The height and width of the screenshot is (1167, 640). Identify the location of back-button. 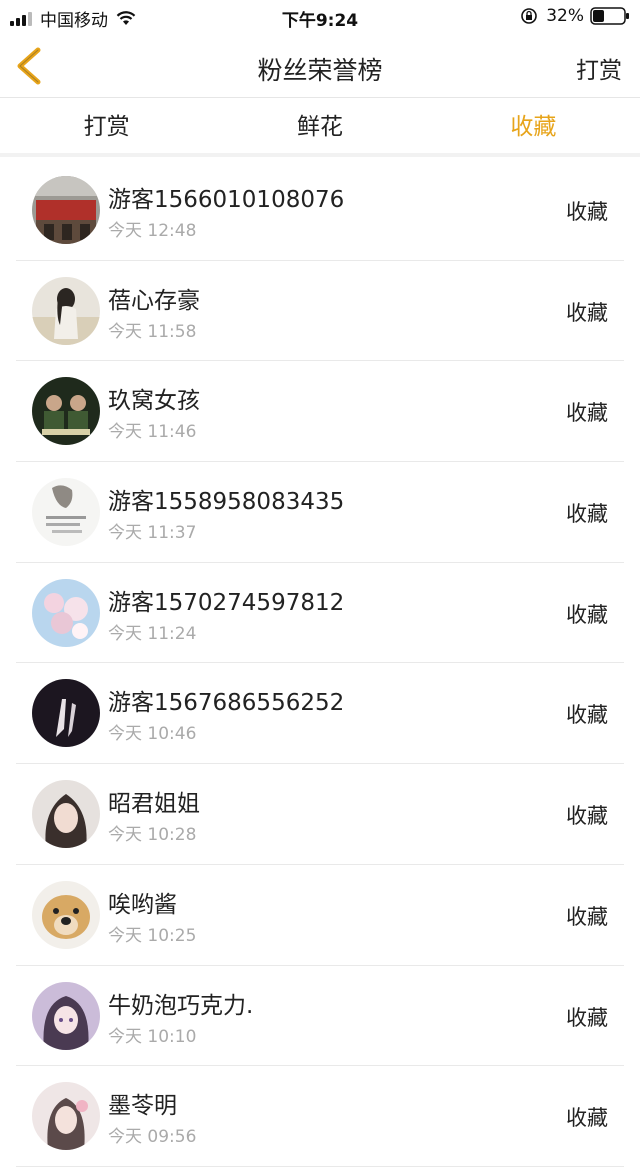
(30, 66).